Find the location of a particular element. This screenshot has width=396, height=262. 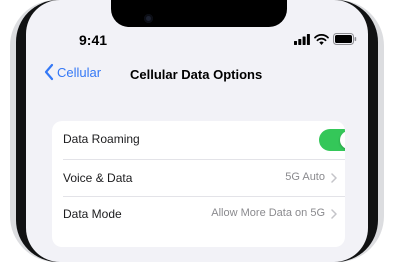

chevron-left-icon is located at coordinates (49, 72).